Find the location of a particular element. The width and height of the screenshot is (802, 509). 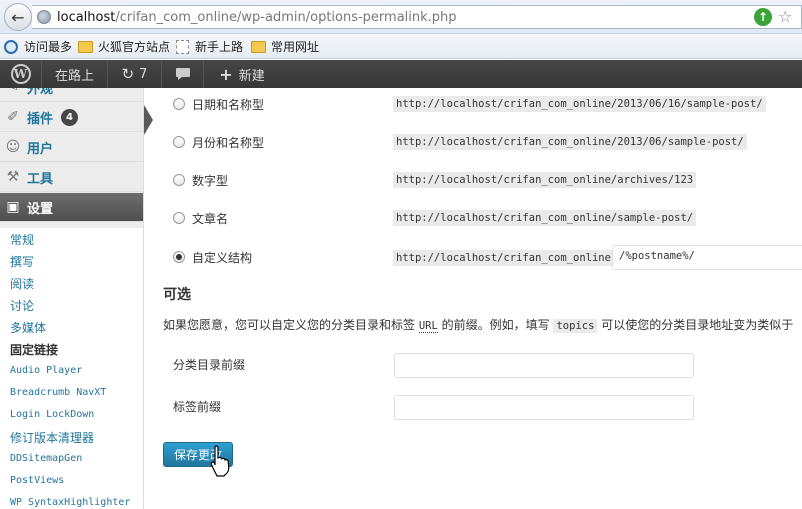

page-icon is located at coordinates (182, 46).